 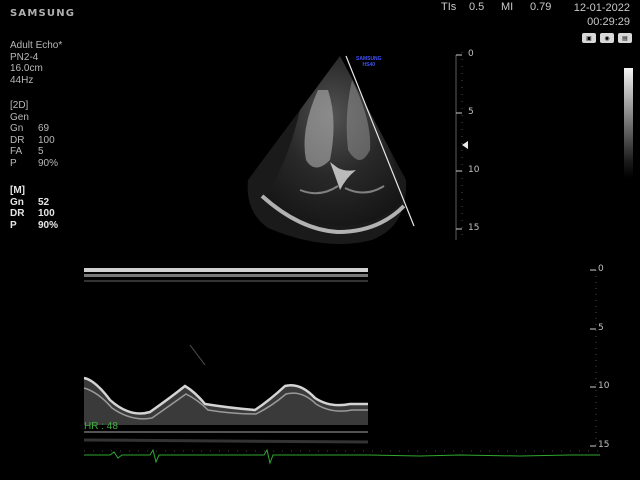 What do you see at coordinates (327, 150) in the screenshot?
I see `sector-image` at bounding box center [327, 150].